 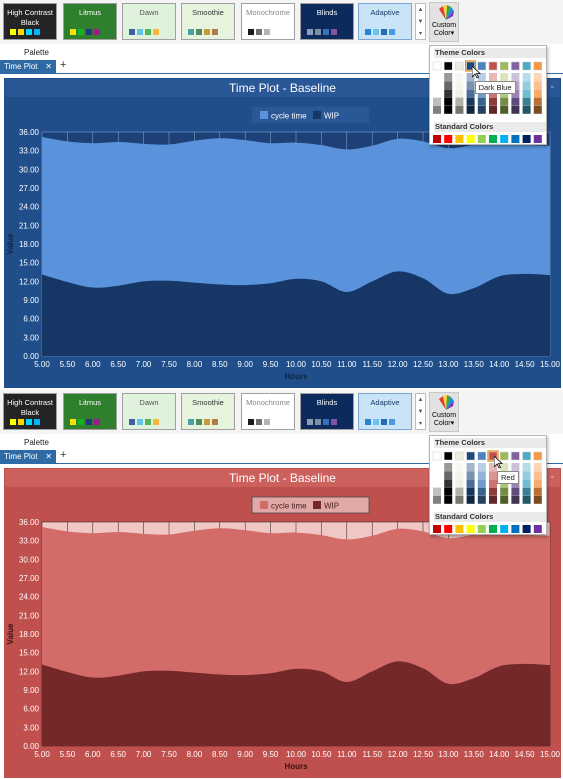 I want to click on add-tab-button: +, so click(x=63, y=65).